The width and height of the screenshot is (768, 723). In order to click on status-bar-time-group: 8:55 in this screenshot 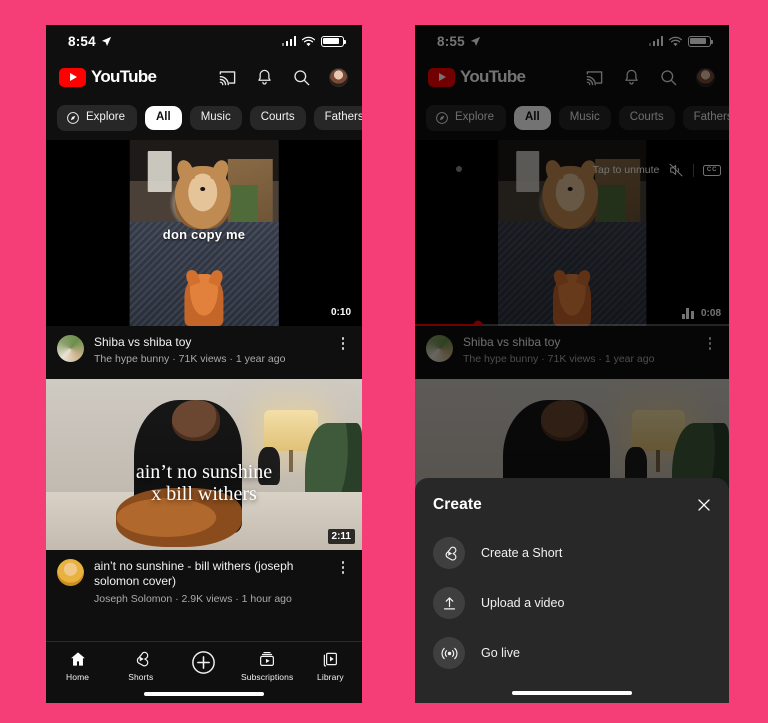, I will do `click(459, 41)`.